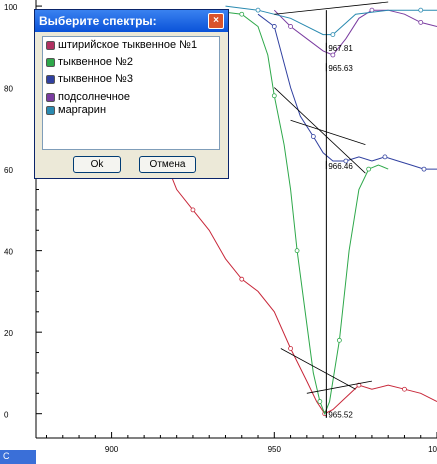 The width and height of the screenshot is (437, 464). Describe the element at coordinates (6, 456) in the screenshot. I see `taskbar-label: С` at that location.